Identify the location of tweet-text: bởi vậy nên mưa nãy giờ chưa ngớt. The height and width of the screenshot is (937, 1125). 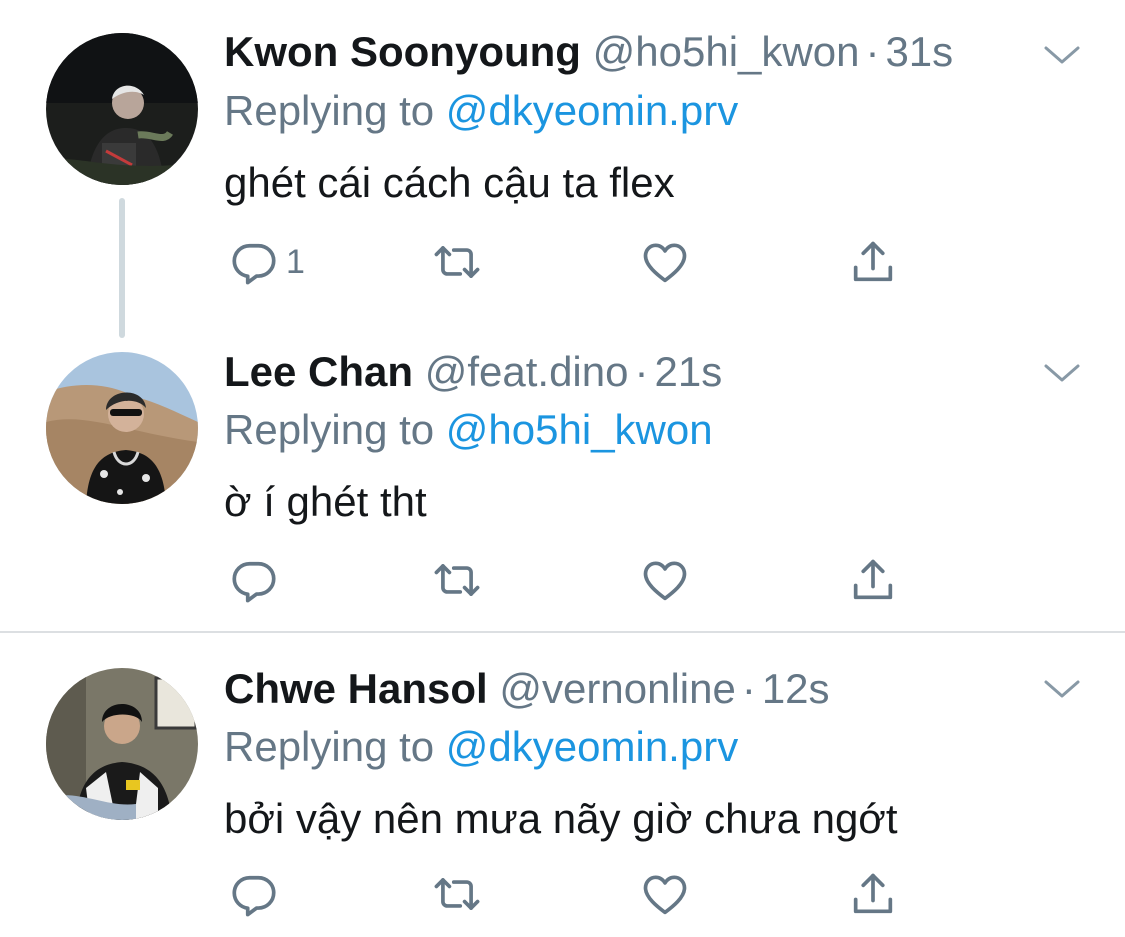
(561, 818).